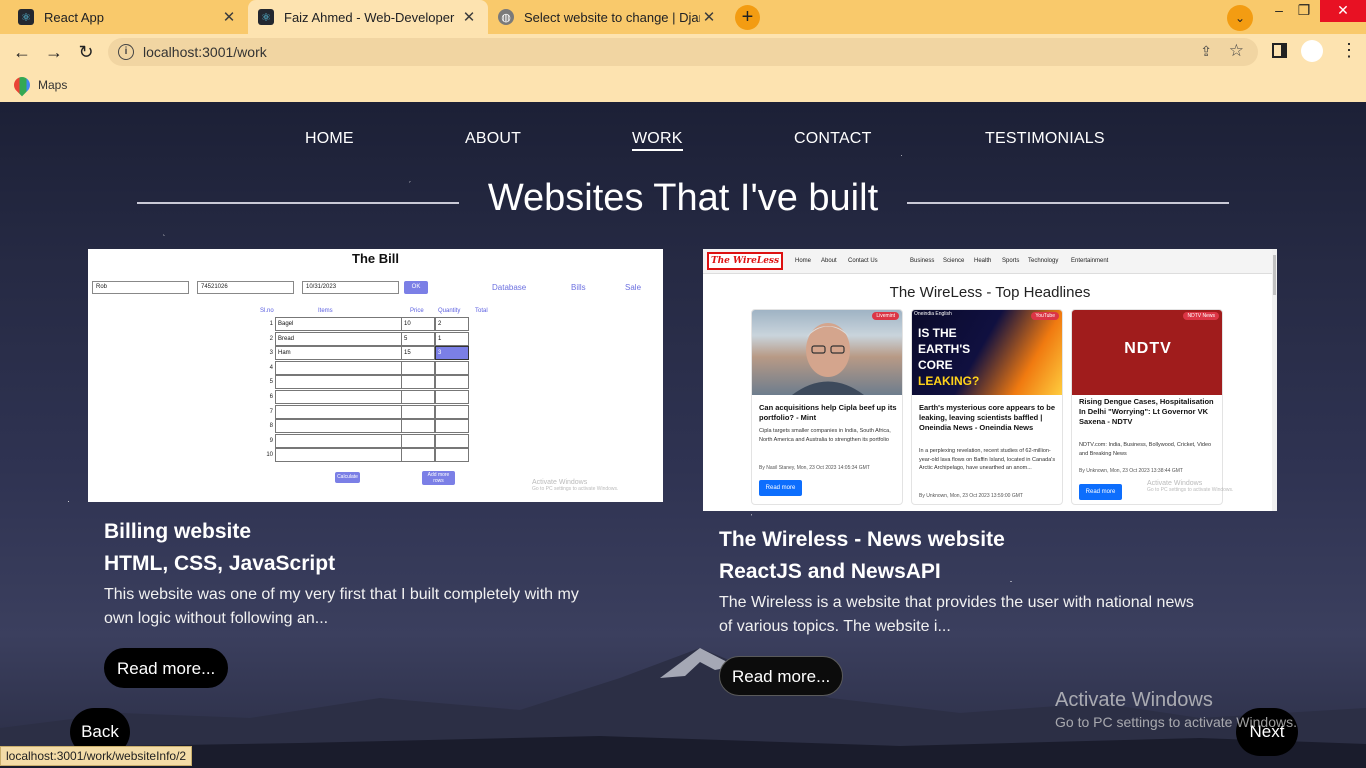 This screenshot has height=768, width=1366. I want to click on window-close-icon: ✕, so click(1343, 11).